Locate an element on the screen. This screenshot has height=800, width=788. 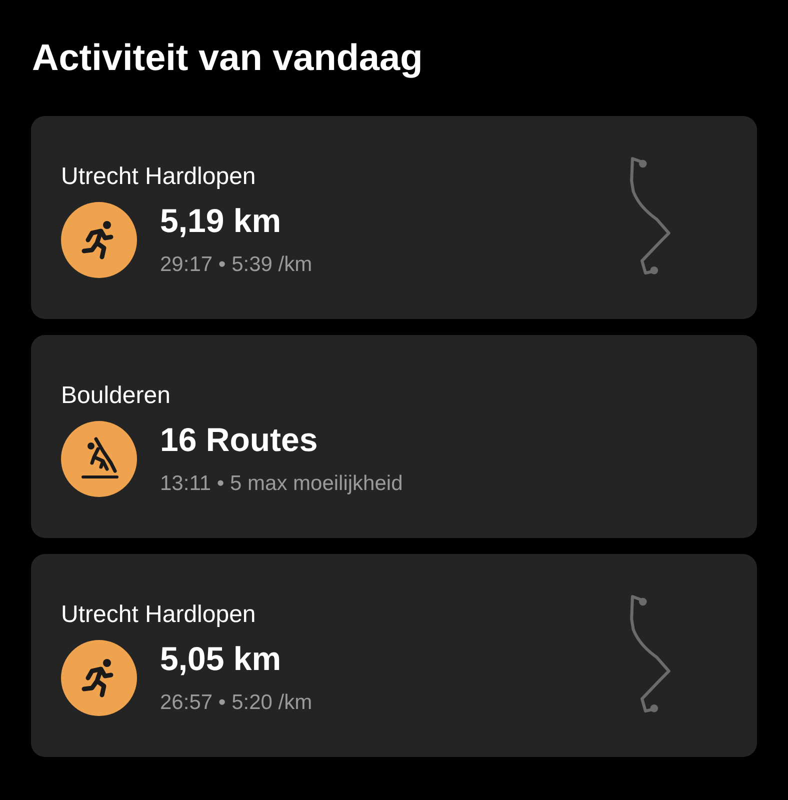
climber-icon is located at coordinates (99, 458).